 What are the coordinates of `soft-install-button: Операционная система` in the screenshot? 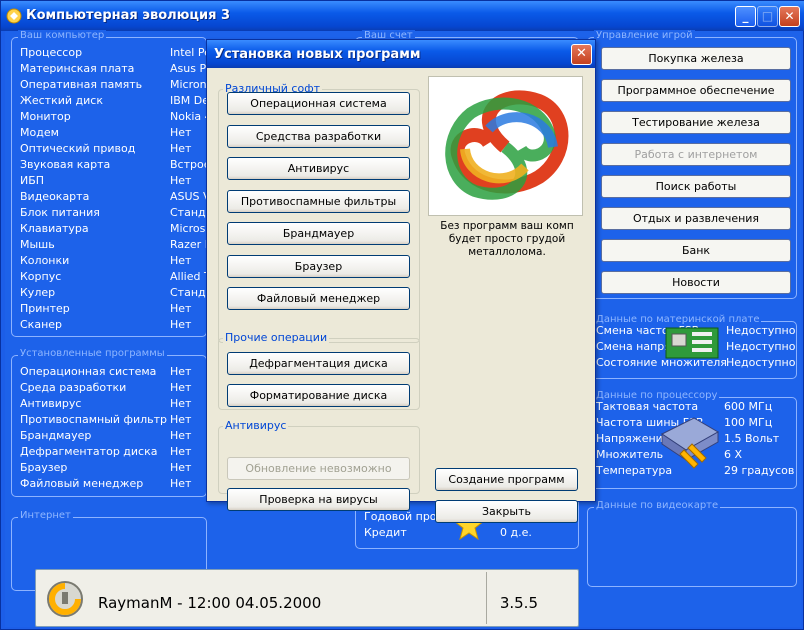 It's located at (318, 103).